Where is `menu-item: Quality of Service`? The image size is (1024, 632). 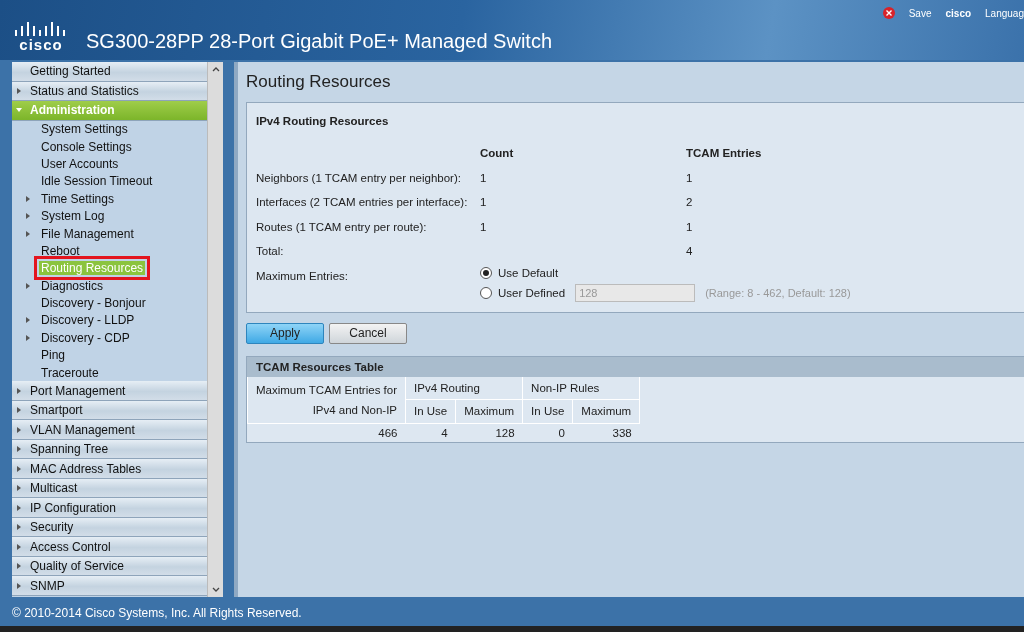 menu-item: Quality of Service is located at coordinates (109, 566).